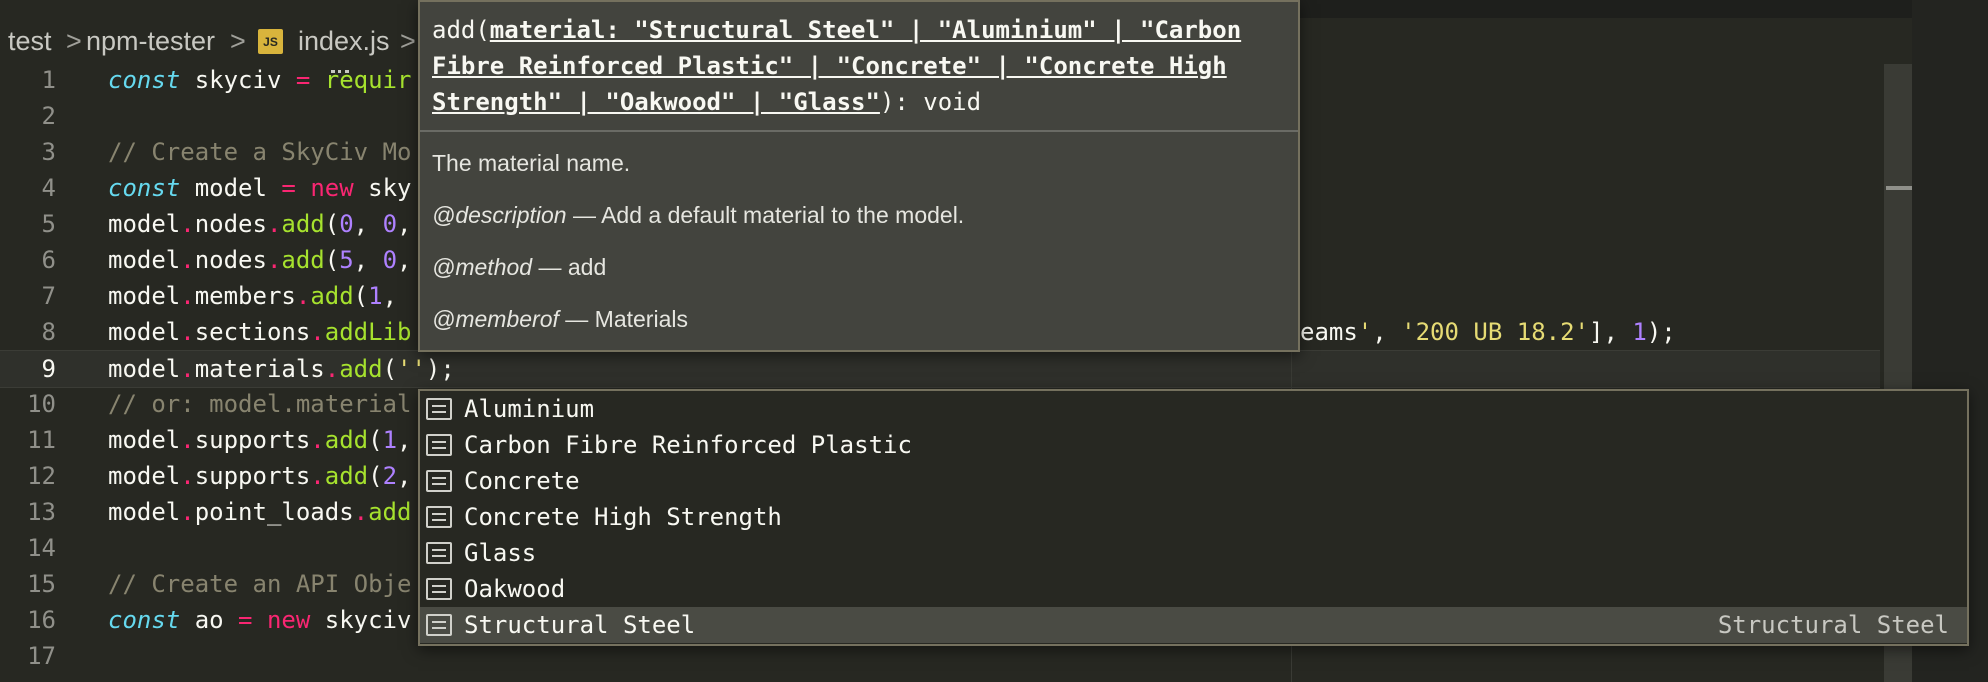  What do you see at coordinates (368, 332) in the screenshot?
I see `code-token: addLib` at bounding box center [368, 332].